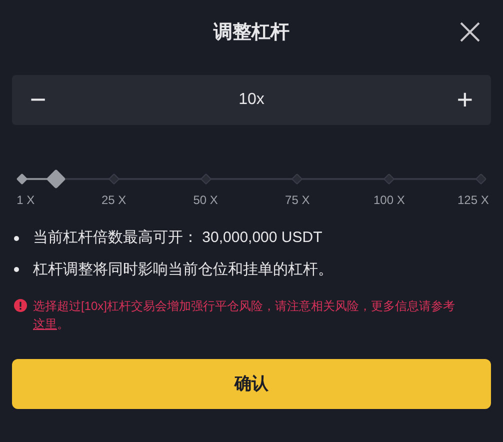 The width and height of the screenshot is (503, 442). Describe the element at coordinates (251, 384) in the screenshot. I see `confirm-button: 确认` at that location.